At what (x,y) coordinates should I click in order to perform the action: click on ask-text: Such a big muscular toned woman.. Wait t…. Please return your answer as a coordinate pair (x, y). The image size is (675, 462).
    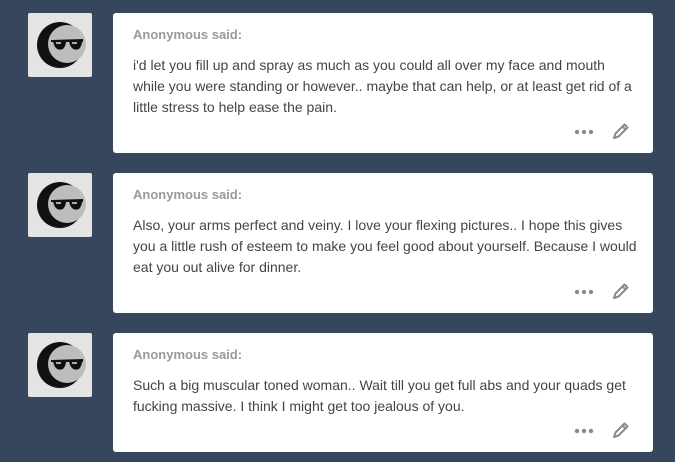
    Looking at the image, I should click on (379, 395).